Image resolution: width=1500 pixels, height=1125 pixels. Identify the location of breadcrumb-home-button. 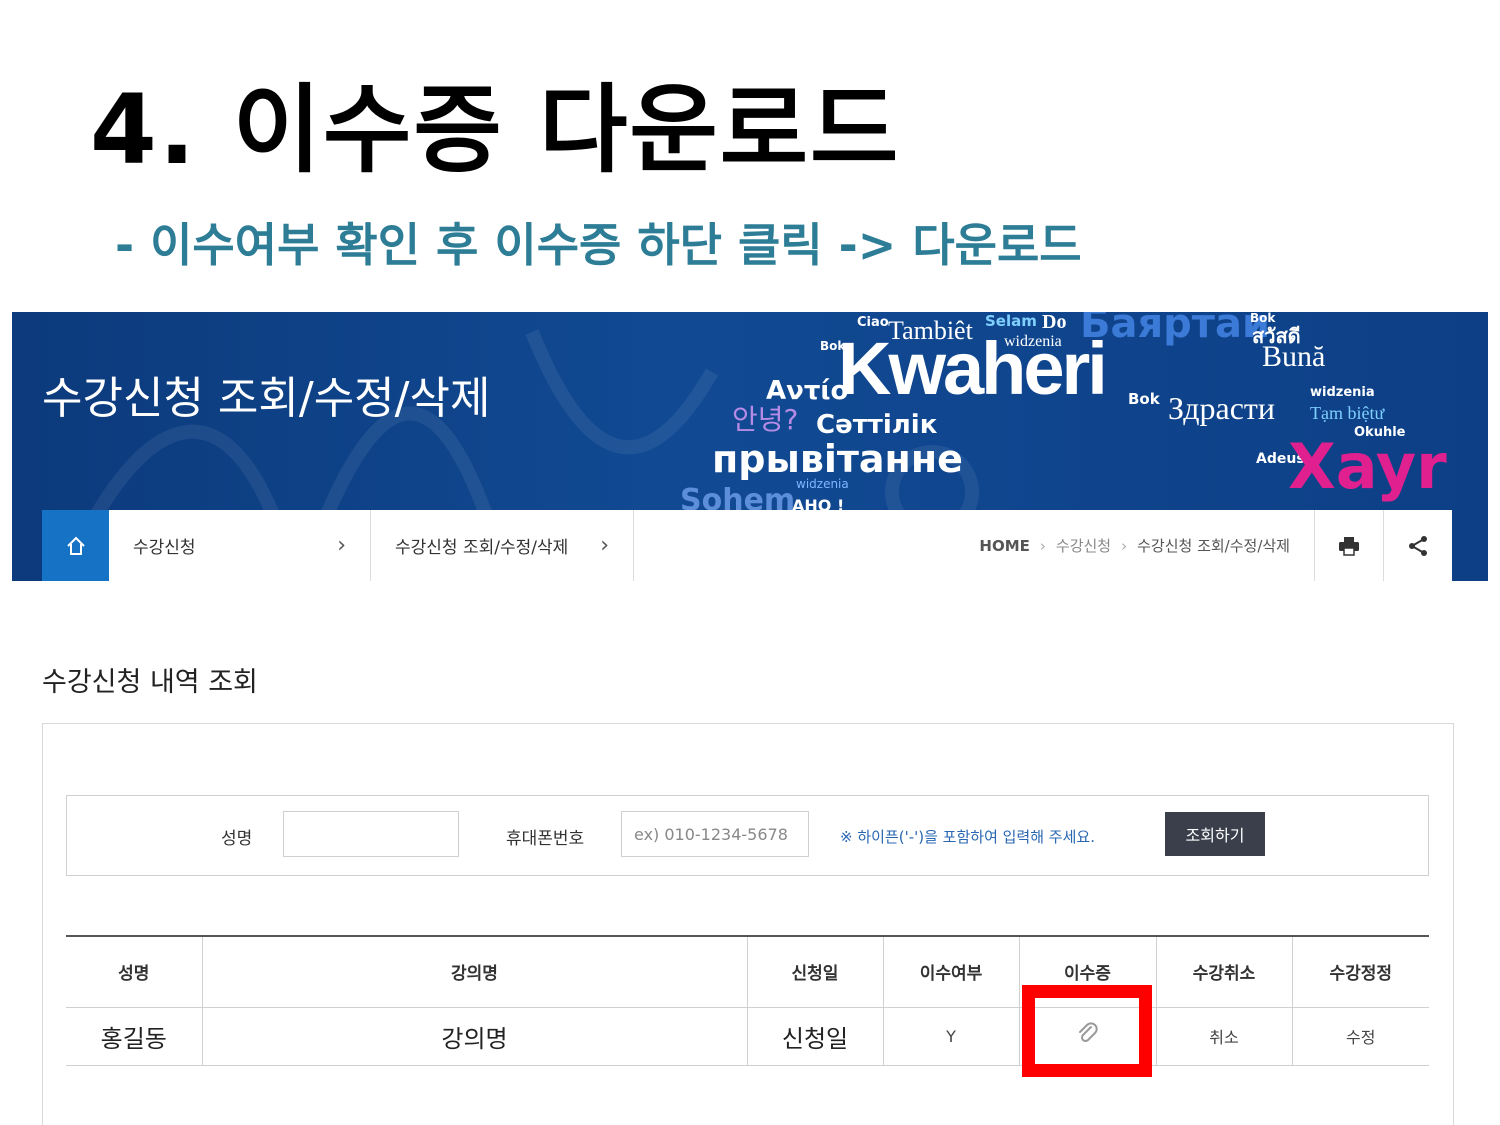
(75, 545).